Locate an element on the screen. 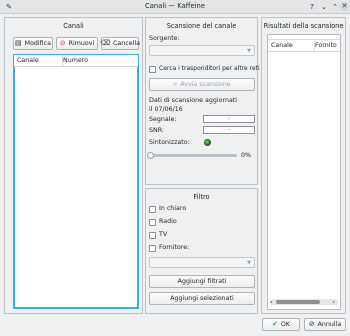 This screenshot has width=350, height=336. add-selected-button: Aggiungi selezionati is located at coordinates (202, 298).